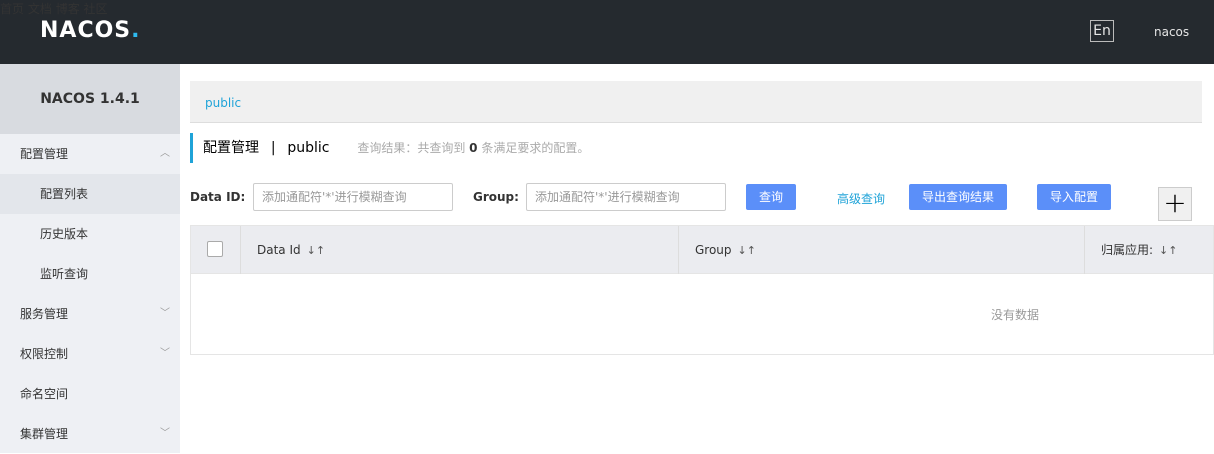  Describe the element at coordinates (12, 9) in the screenshot. I see `nav-home: 首页` at that location.